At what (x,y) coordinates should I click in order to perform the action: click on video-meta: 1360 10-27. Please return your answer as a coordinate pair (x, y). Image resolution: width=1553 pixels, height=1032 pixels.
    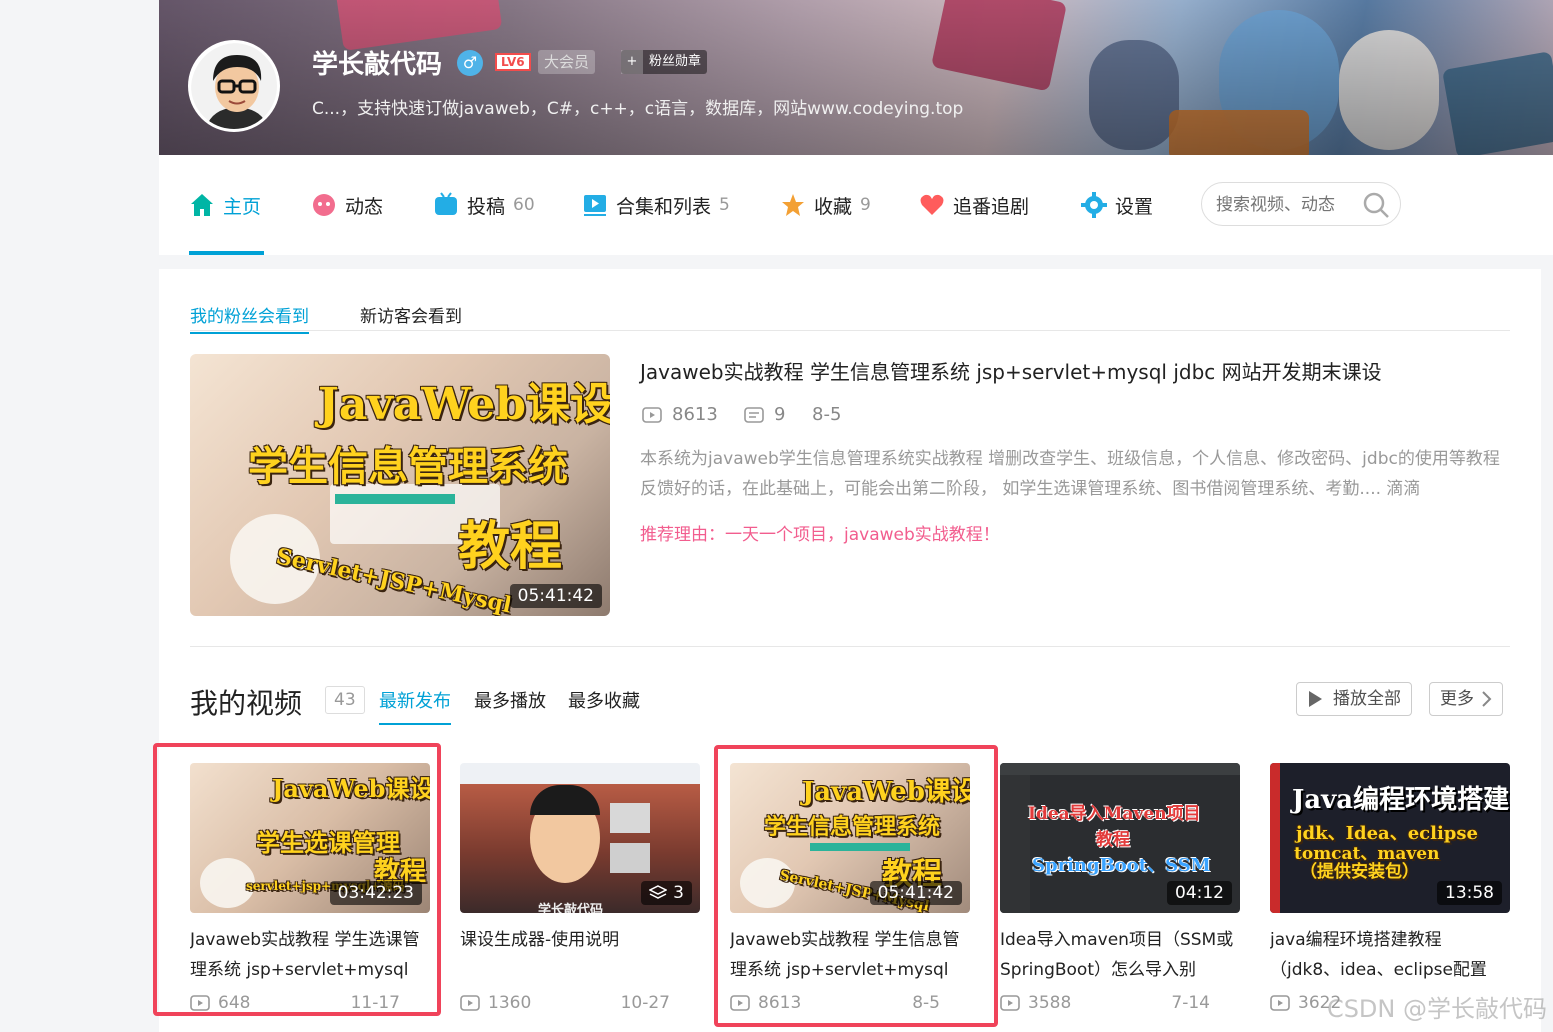
    Looking at the image, I should click on (580, 1003).